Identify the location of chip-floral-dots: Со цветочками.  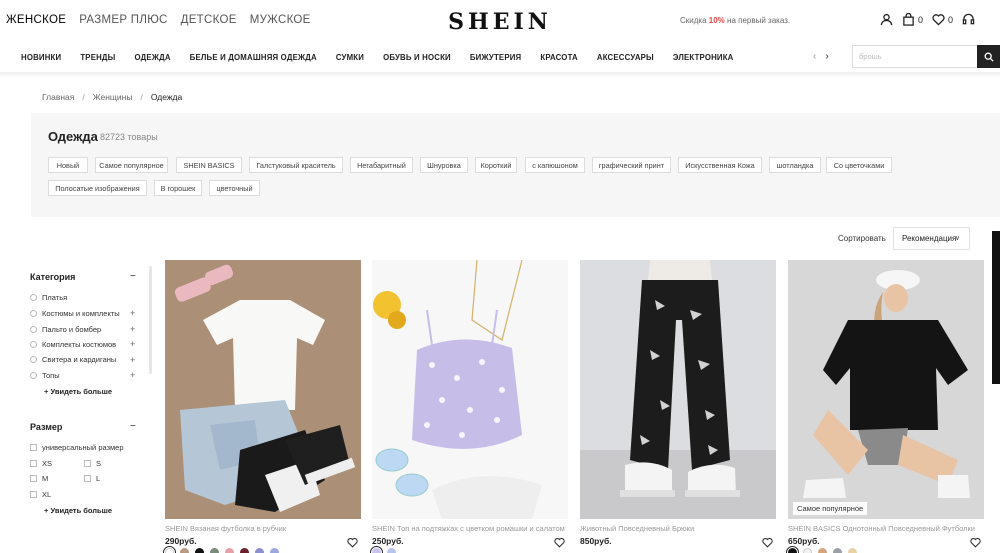
(859, 165).